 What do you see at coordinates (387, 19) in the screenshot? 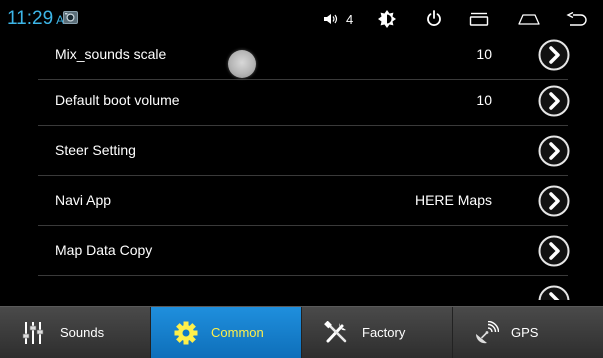
I see `brightness-icon` at bounding box center [387, 19].